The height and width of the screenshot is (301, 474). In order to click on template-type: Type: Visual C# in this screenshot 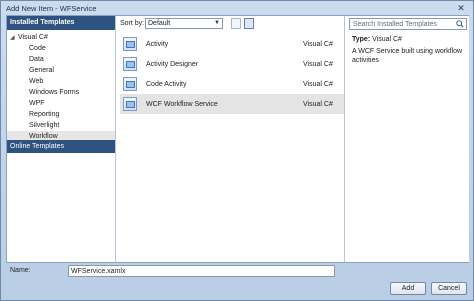, I will do `click(377, 39)`.